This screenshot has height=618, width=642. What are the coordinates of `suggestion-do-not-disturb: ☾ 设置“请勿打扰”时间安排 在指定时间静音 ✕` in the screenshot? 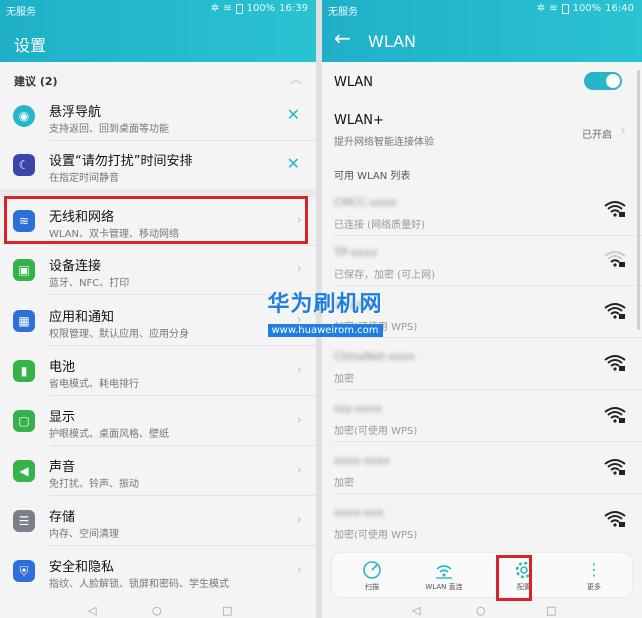 It's located at (158, 165).